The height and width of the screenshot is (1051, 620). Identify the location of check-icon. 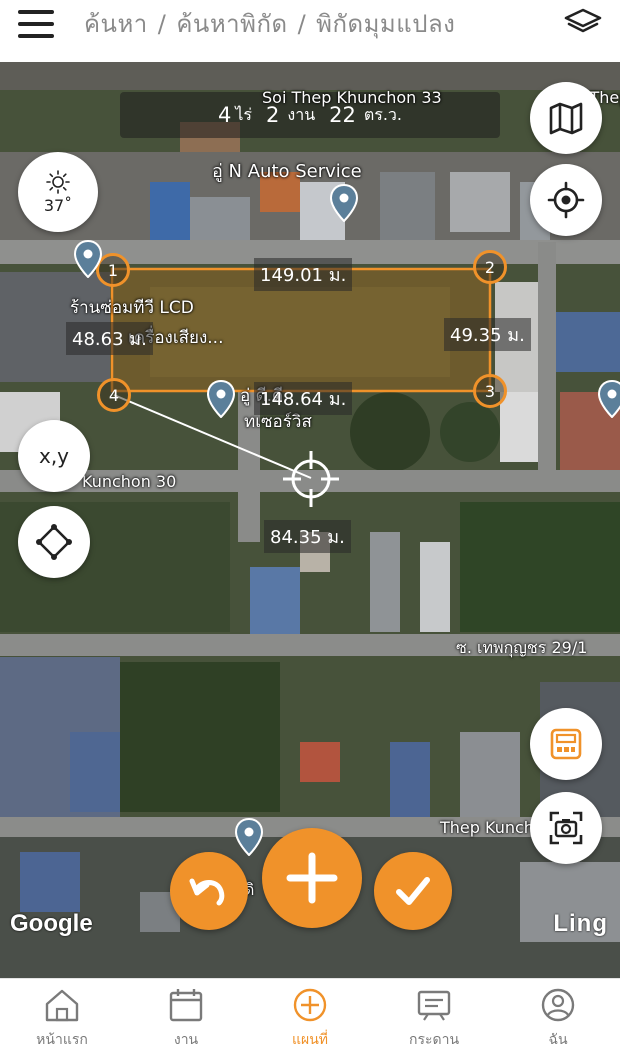
(413, 891).